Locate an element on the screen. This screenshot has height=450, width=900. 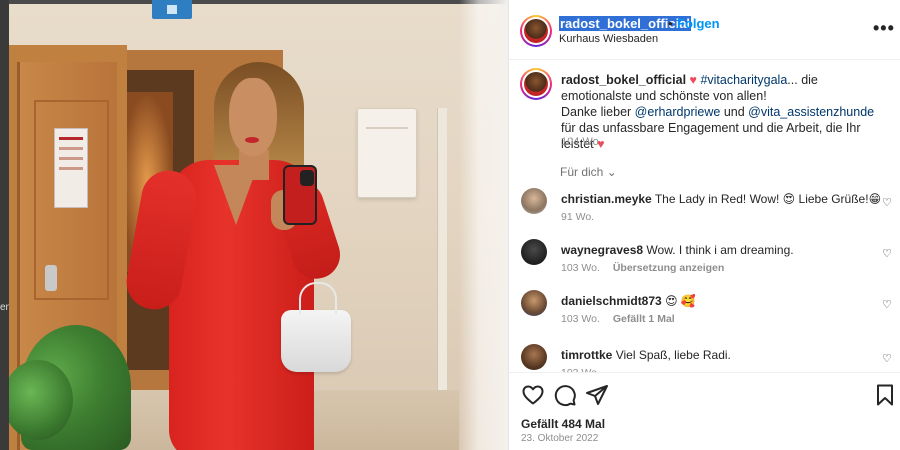
bookmark-icon is located at coordinates (885, 395).